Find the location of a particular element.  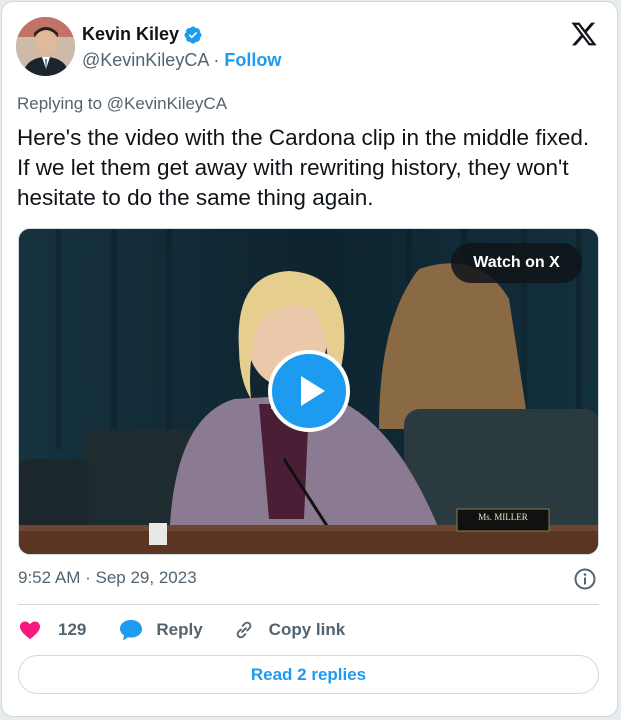

divider is located at coordinates (308, 604).